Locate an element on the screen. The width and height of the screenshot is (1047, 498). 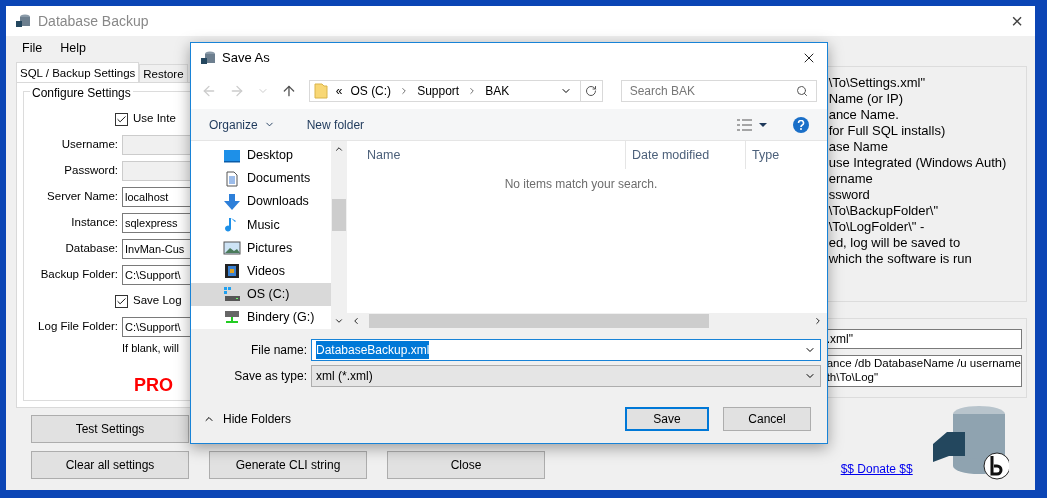
test-settings-button: Test Settings is located at coordinates (110, 429).